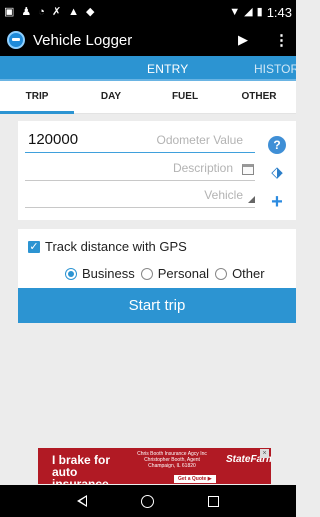  I want to click on main-tabs: ENTRY HISTOR, so click(148, 68).